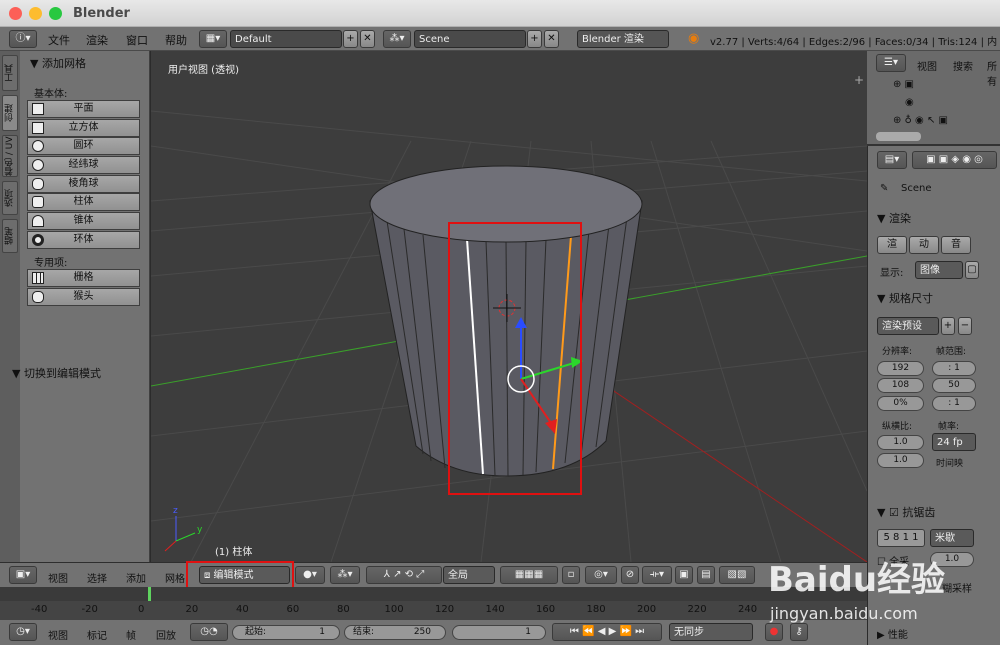 The height and width of the screenshot is (645, 1000). What do you see at coordinates (905, 298) in the screenshot?
I see `dimensions-panel-title: ▼ 规格尺寸` at bounding box center [905, 298].